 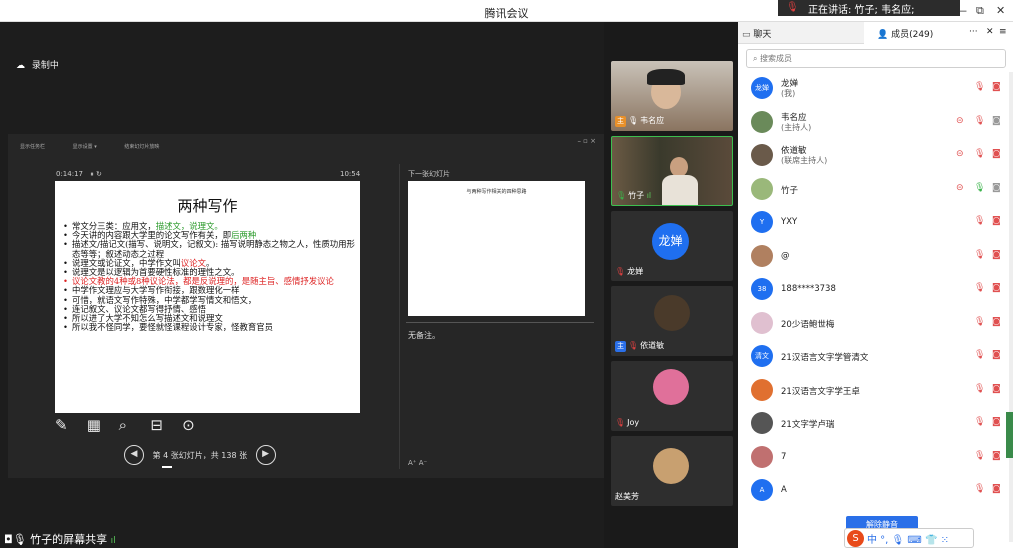 I want to click on presenter-toolbar: 显示任务栏 显示设置 ▾ 结束幻灯片放映, so click(x=102, y=146).